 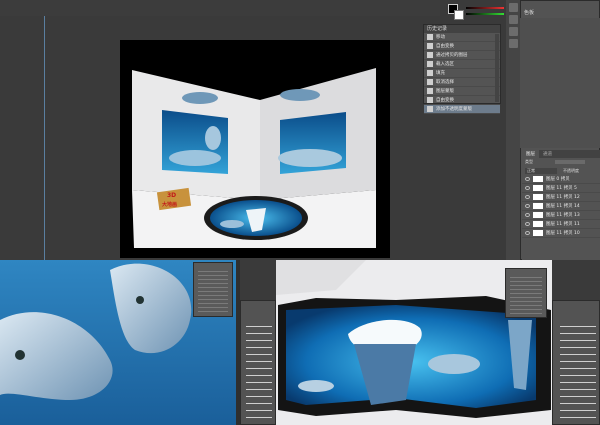 I want to click on opacity-label: 不透明度, so click(x=571, y=170).